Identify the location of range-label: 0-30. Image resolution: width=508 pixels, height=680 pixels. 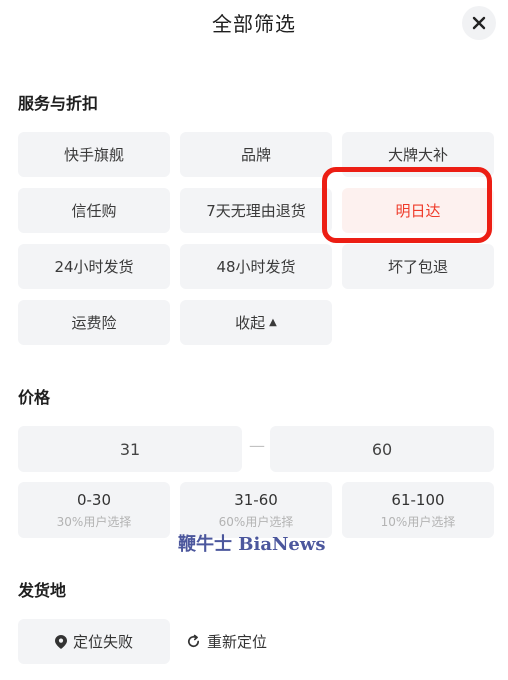
(94, 499).